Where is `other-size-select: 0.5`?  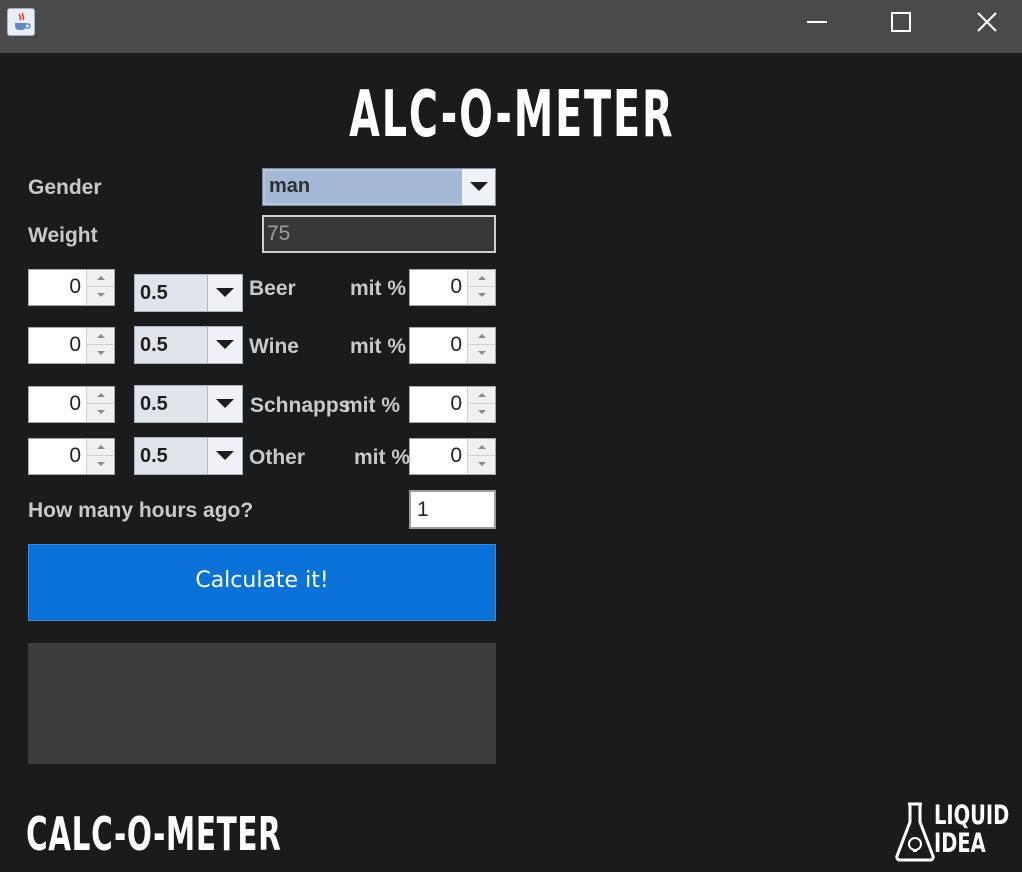 other-size-select: 0.5 is located at coordinates (188, 456).